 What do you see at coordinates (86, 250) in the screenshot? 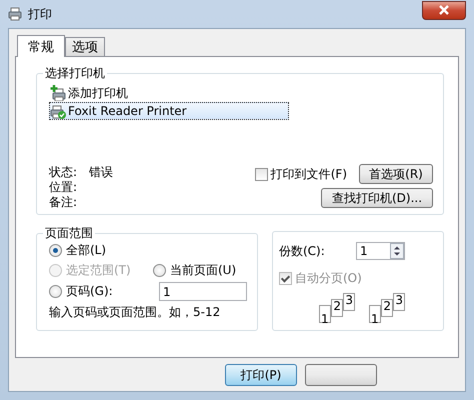
I see `radio-label: 全部(L)` at bounding box center [86, 250].